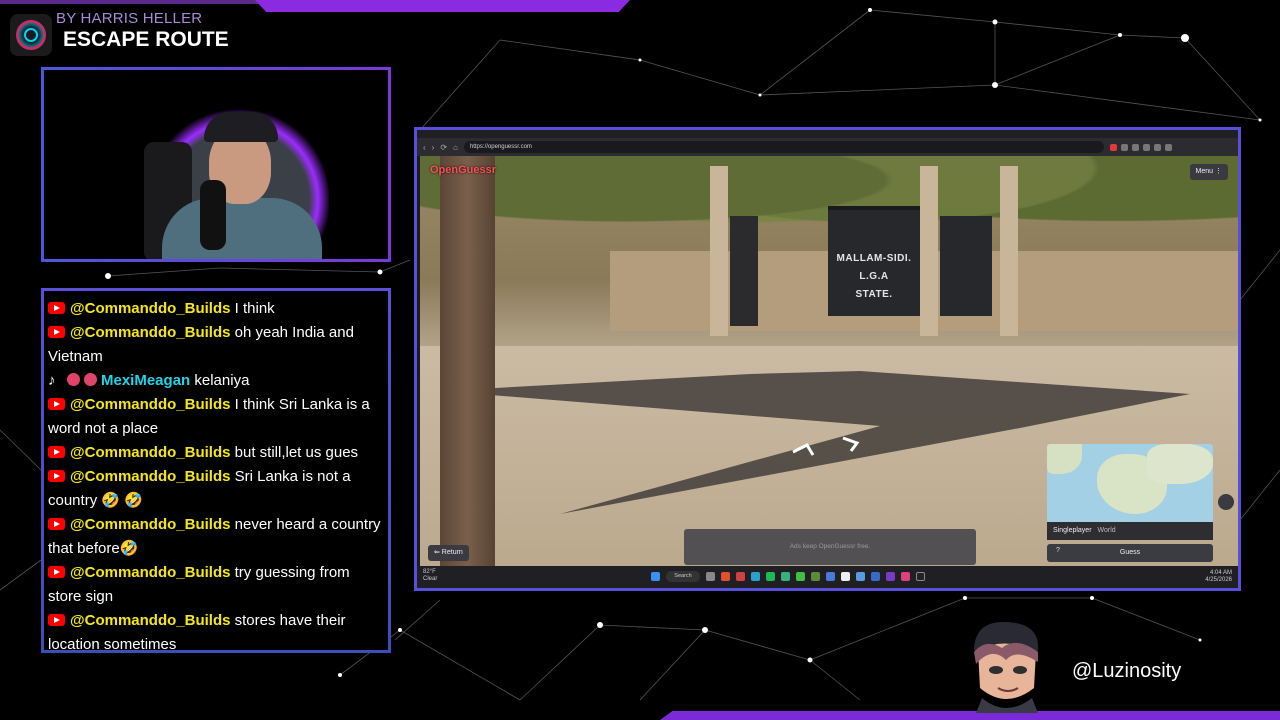  I want to click on game-mode-bar: Singleplayer World, so click(1130, 531).